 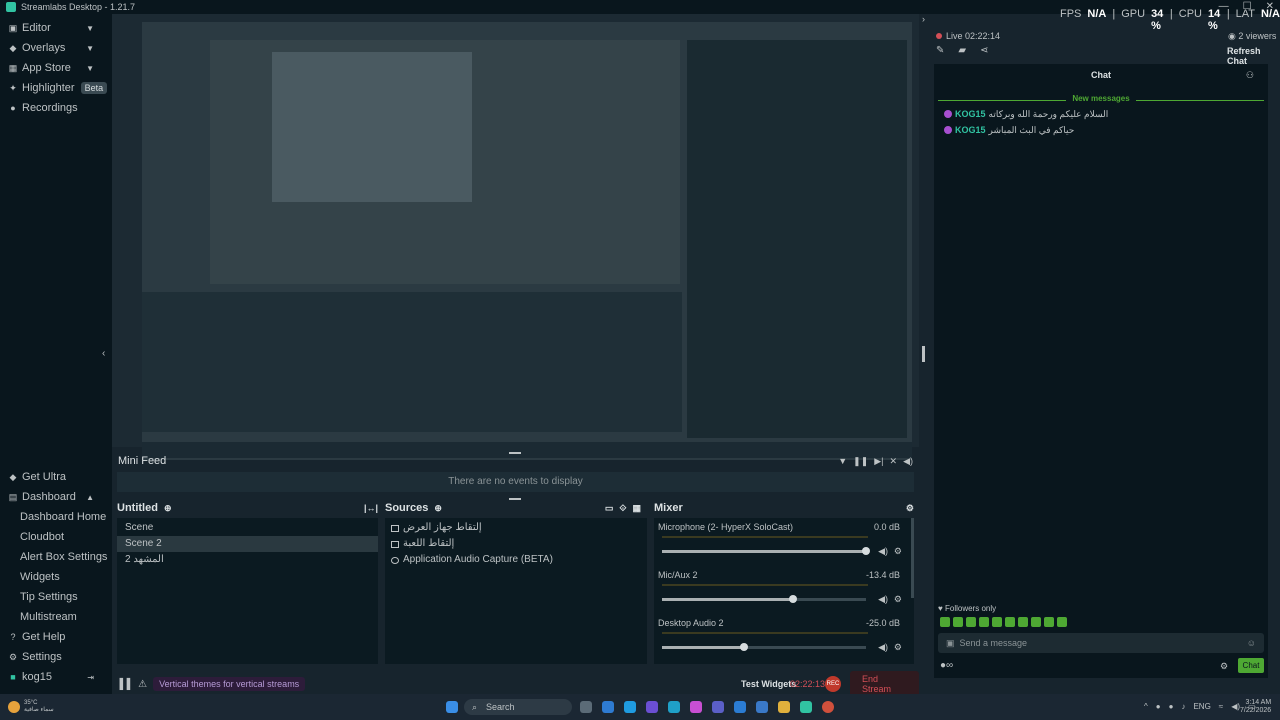 I want to click on collapse-left-icon: ‹, so click(x=103, y=353).